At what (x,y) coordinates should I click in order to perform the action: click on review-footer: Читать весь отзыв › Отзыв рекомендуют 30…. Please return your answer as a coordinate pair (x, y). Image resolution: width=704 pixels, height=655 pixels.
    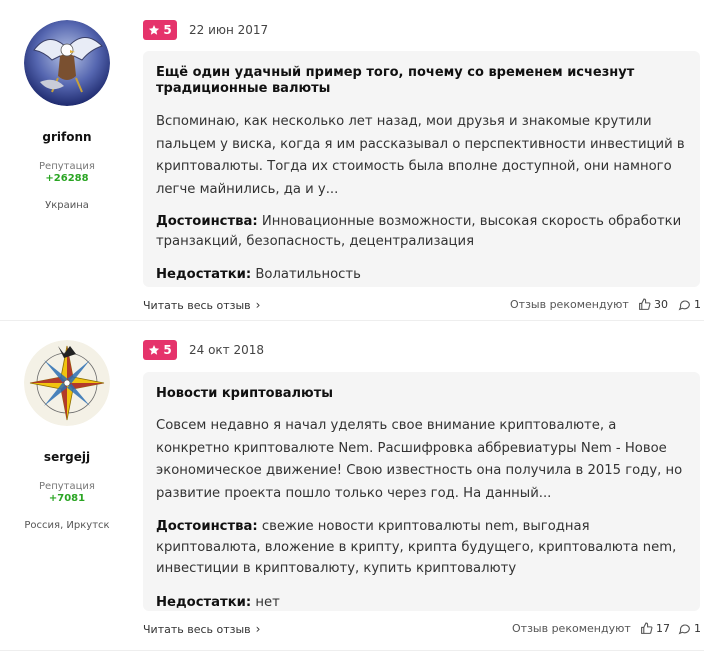
    Looking at the image, I should click on (422, 306).